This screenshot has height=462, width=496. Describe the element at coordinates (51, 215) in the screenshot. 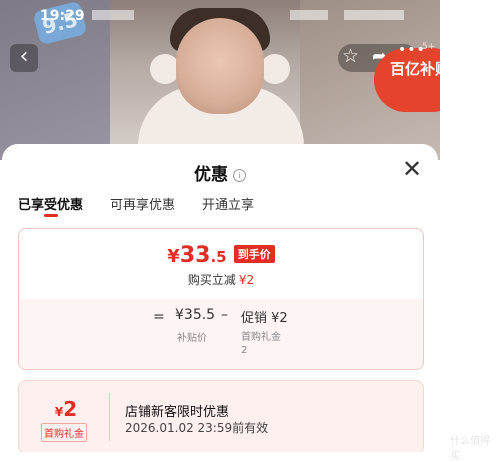

I see `tab-active-indicator` at that location.